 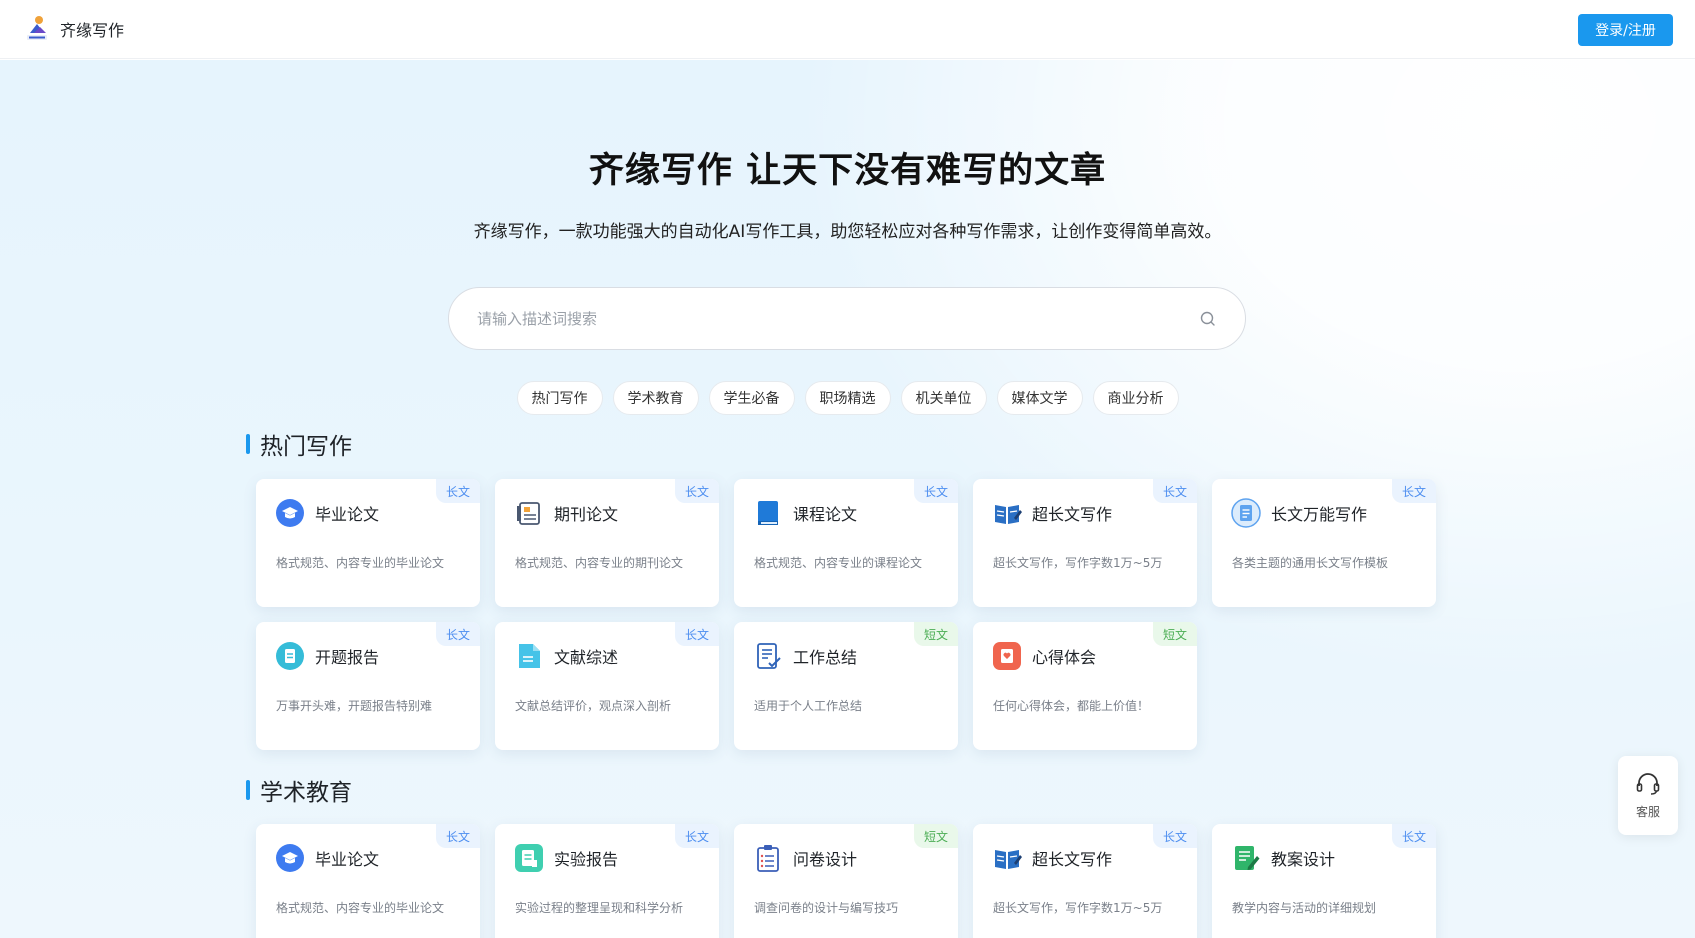 What do you see at coordinates (92, 29) in the screenshot?
I see `brand-name: 齐缘写作` at bounding box center [92, 29].